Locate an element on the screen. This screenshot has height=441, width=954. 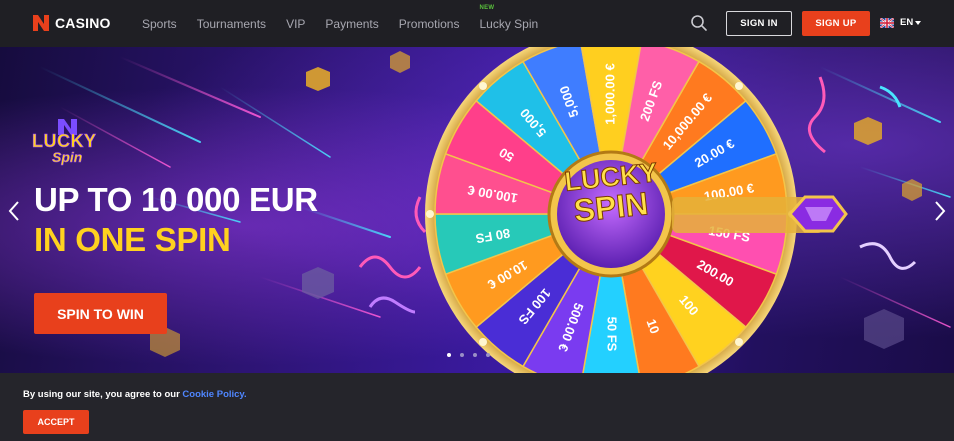
carousel-dots is located at coordinates (473, 355).